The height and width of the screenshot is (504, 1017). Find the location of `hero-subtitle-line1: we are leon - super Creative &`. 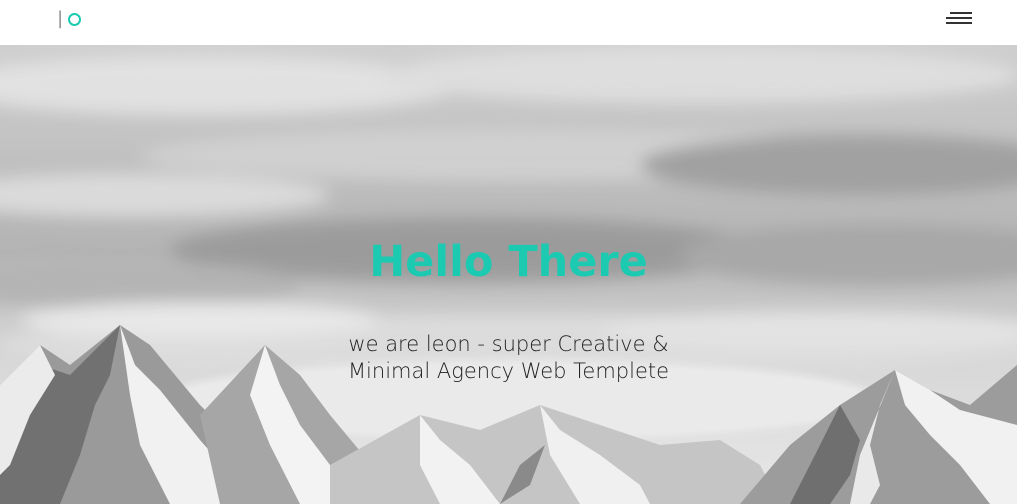

hero-subtitle-line1: we are leon - super Creative & is located at coordinates (508, 344).